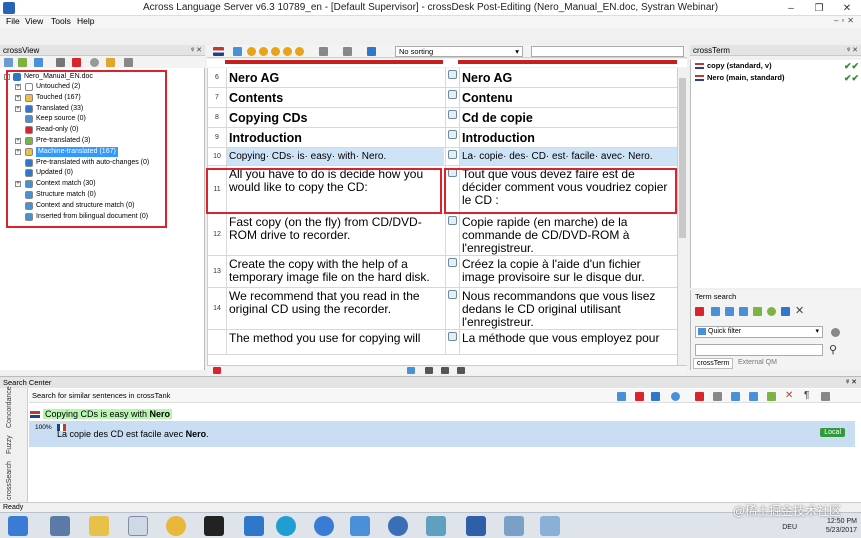 Image resolution: width=861 pixels, height=538 pixels. Describe the element at coordinates (735, 396) in the screenshot. I see `copy-icon` at that location.